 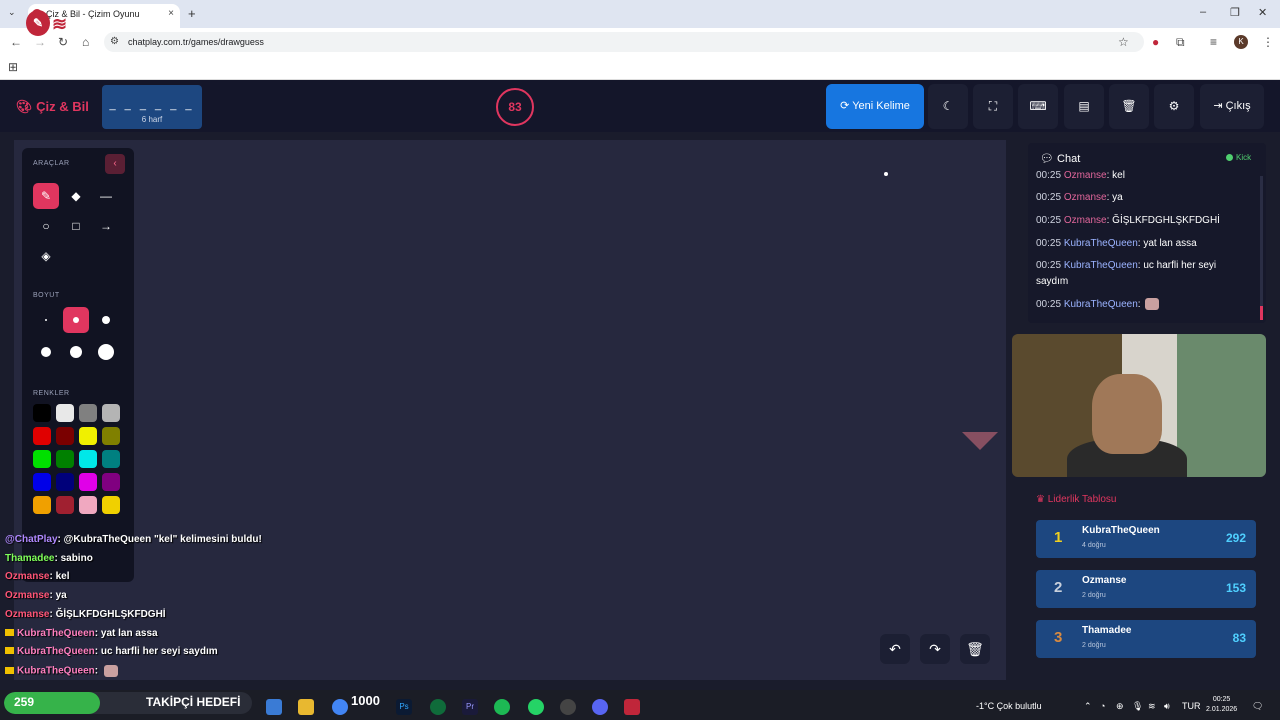 What do you see at coordinates (1152, 706) in the screenshot?
I see `wifi-icon: ≋` at bounding box center [1152, 706].